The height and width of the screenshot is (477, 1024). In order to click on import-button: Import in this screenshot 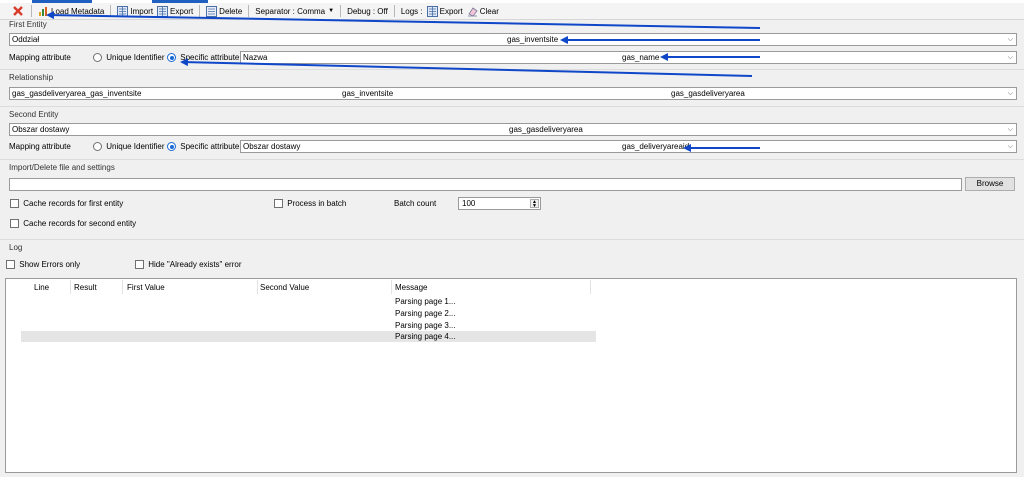, I will do `click(135, 11)`.